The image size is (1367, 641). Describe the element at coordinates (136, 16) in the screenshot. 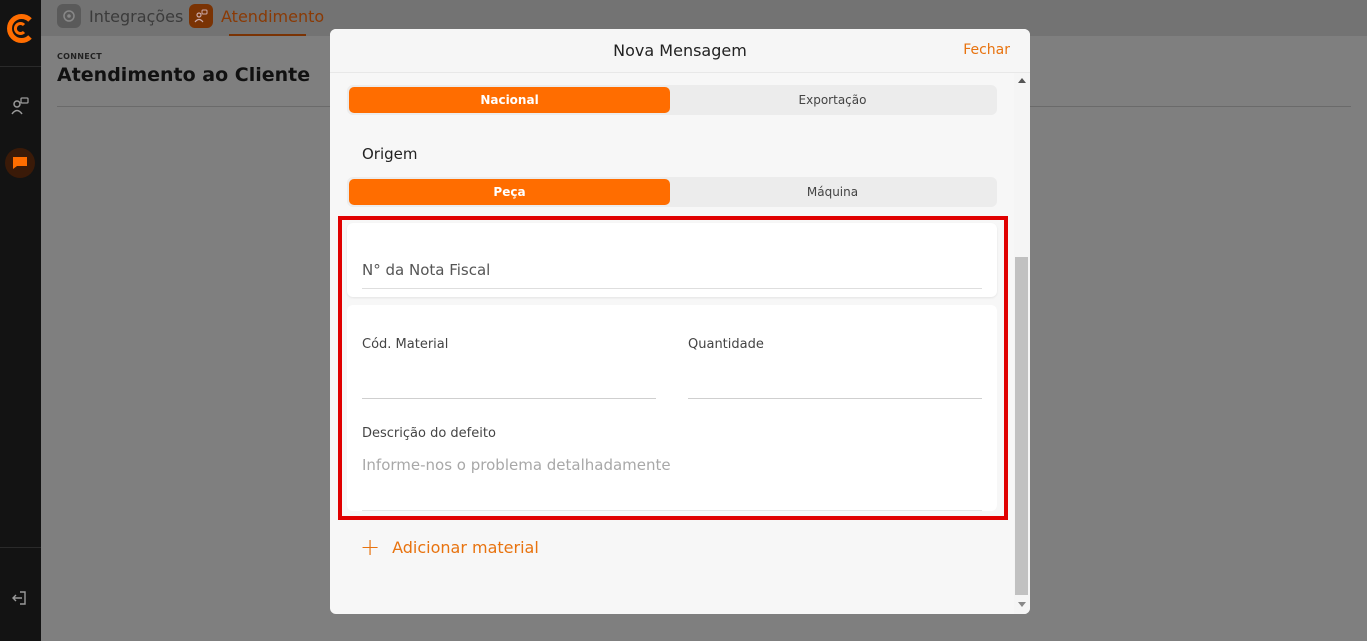

I see `tab-integracoes-label: Integrações` at that location.